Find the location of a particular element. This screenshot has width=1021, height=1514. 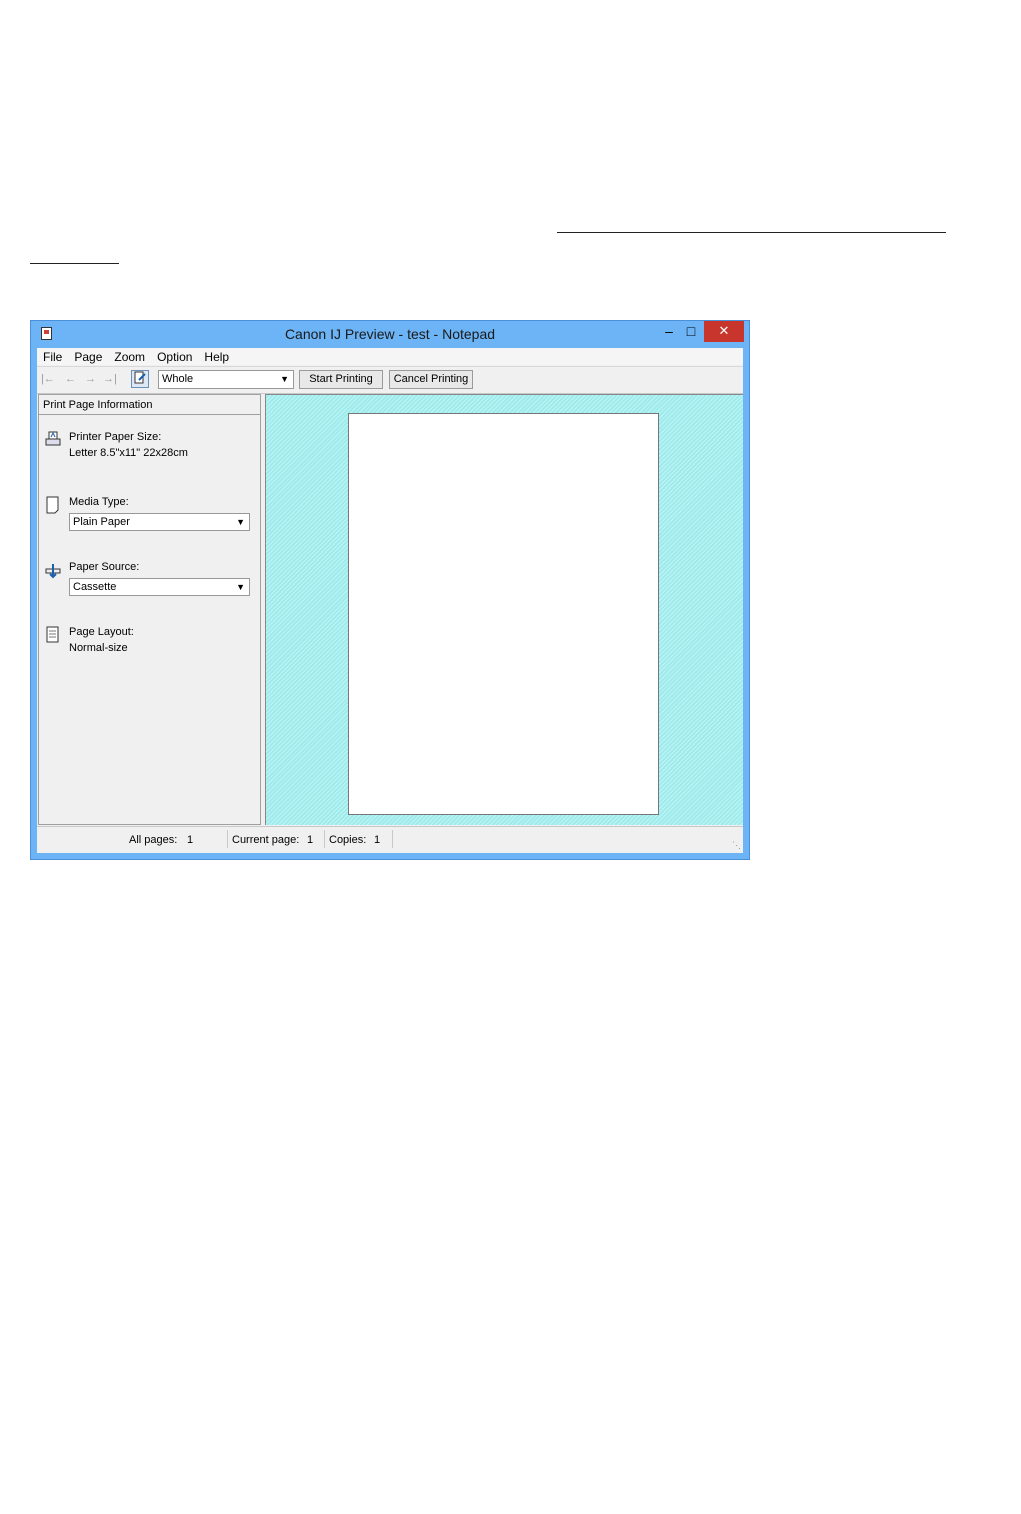

media-type-value: Plain Paper is located at coordinates (101, 522).